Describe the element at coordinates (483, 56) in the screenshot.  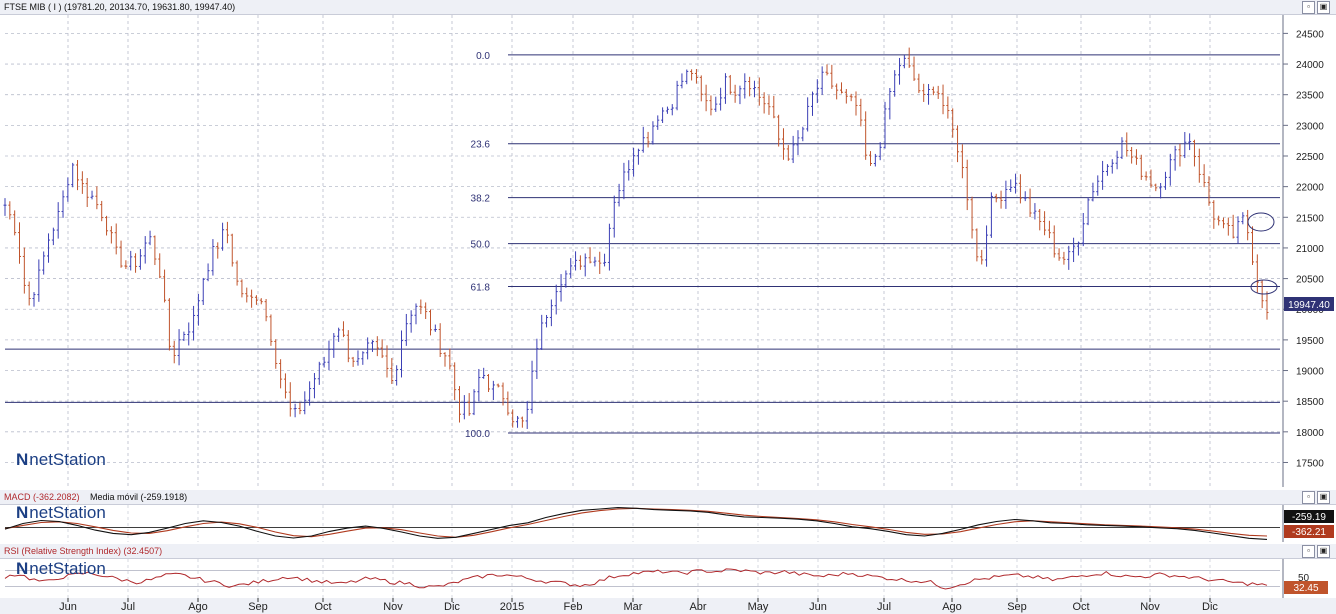
I see `fib-label: 0.0` at that location.